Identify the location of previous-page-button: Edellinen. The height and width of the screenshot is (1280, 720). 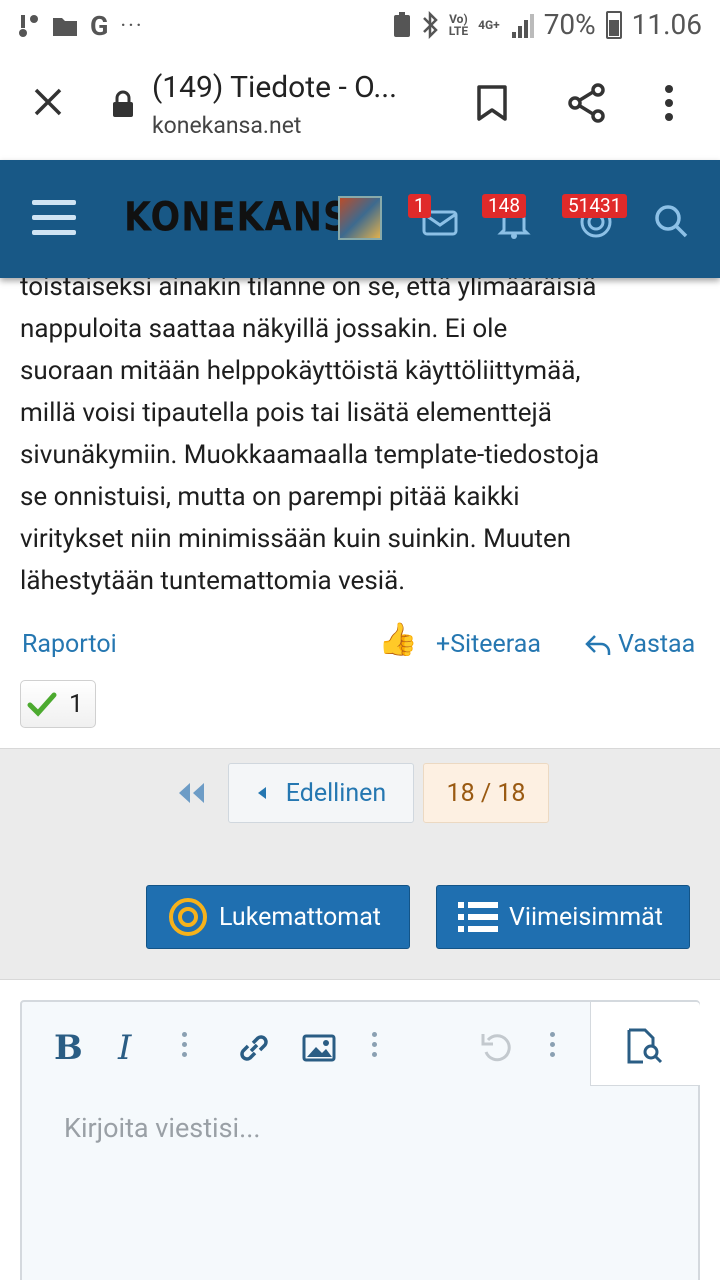
(321, 793).